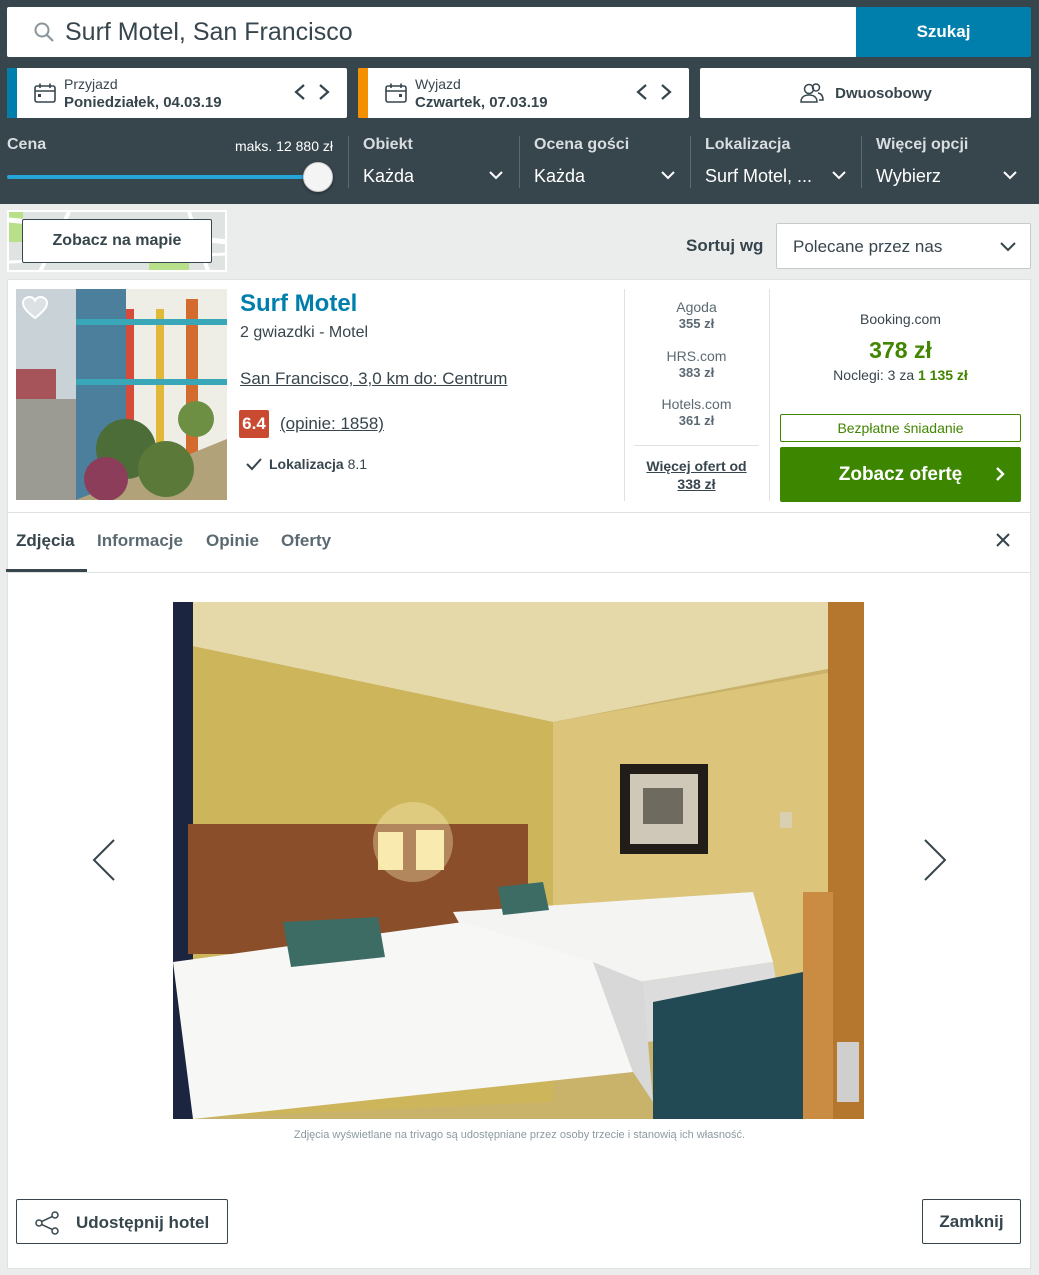  I want to click on checkout-accent, so click(363, 93).